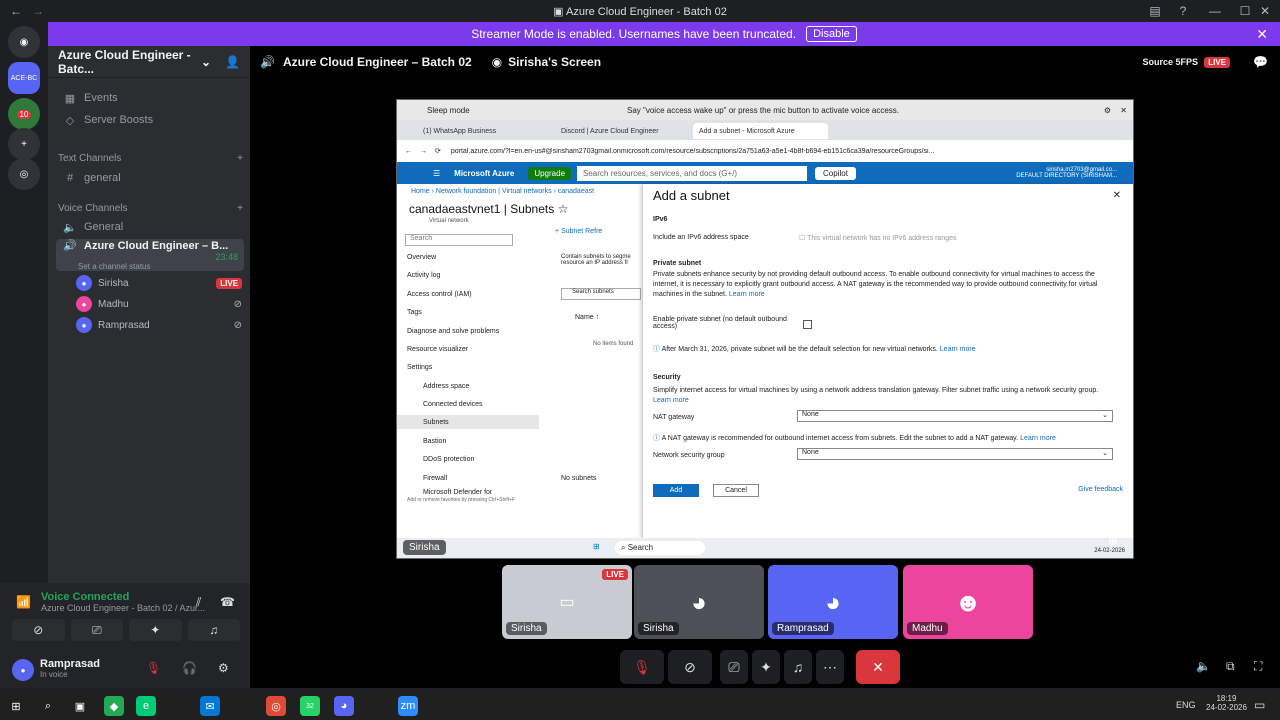 This screenshot has height=720, width=1280. I want to click on nav-tags: Tags, so click(414, 312).